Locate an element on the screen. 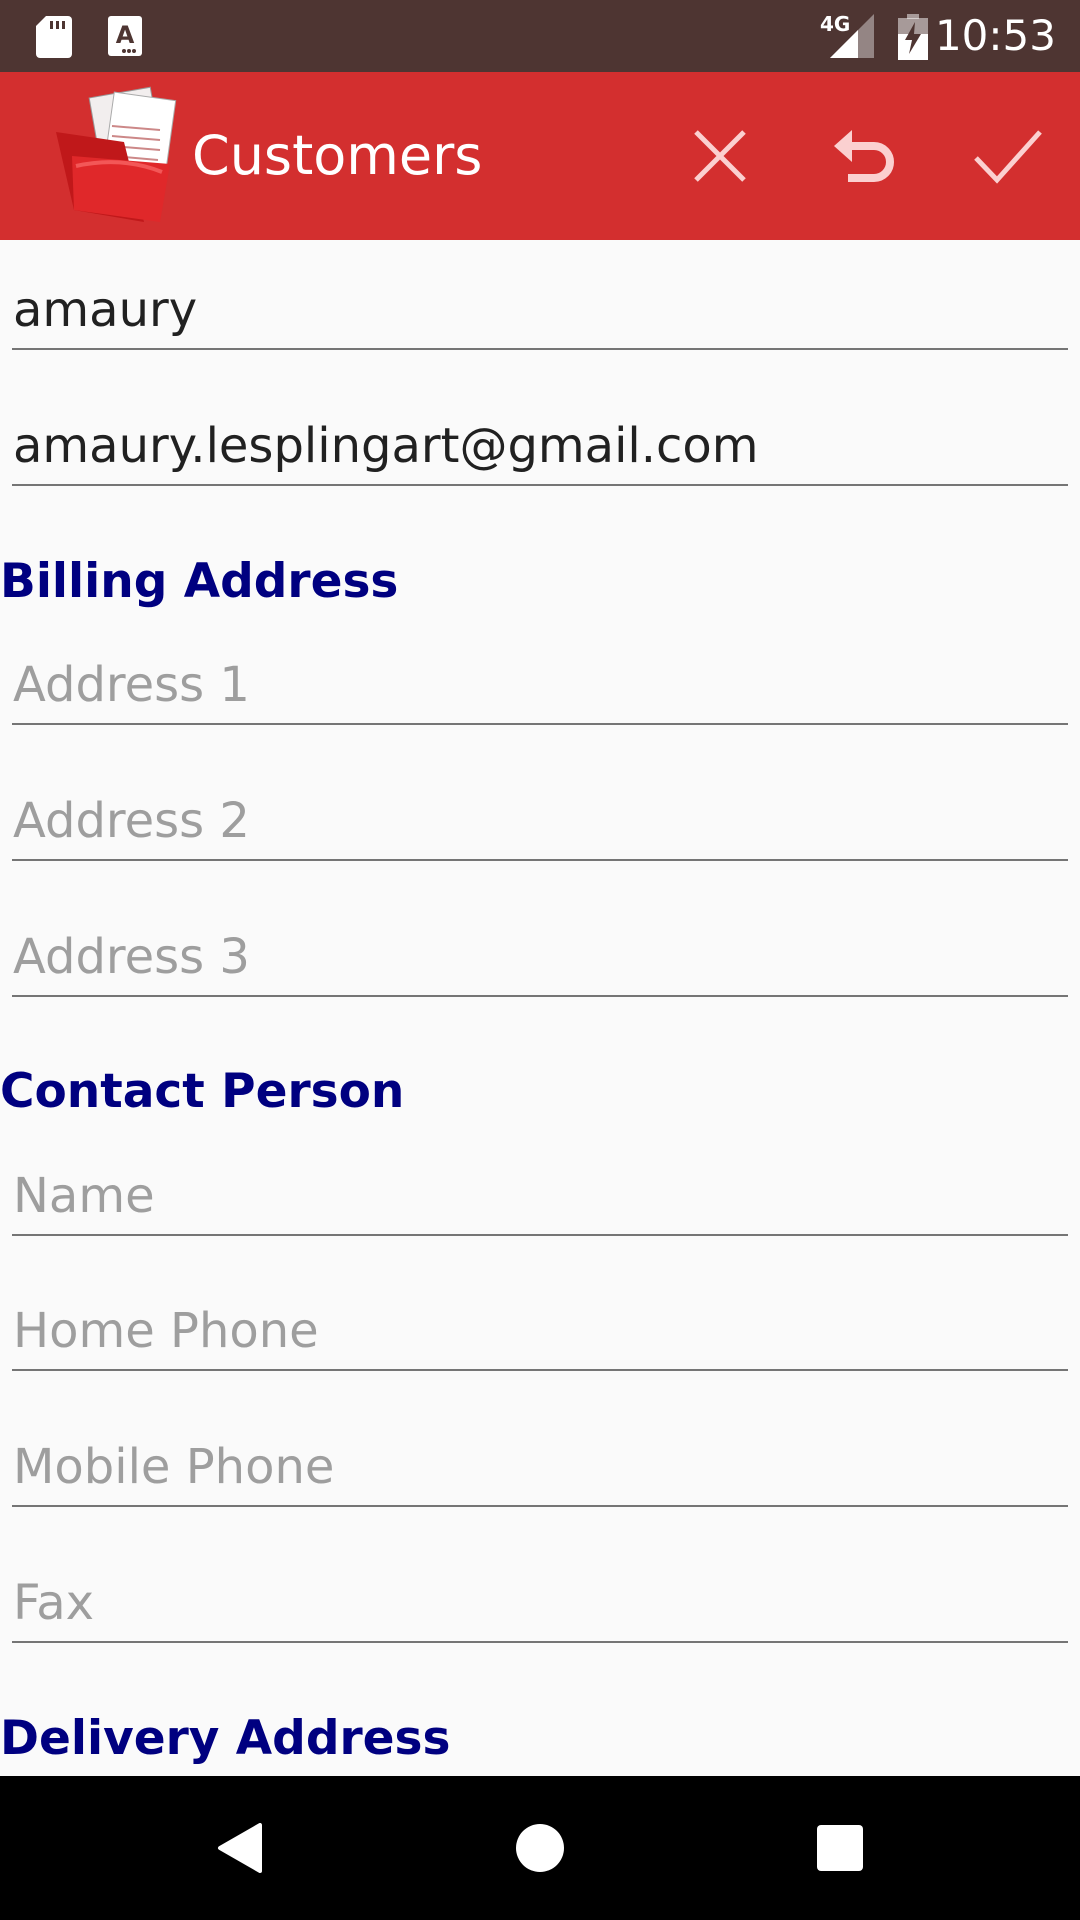 Image resolution: width=1080 pixels, height=1920 pixels. svg-text: A is located at coordinates (125, 35).